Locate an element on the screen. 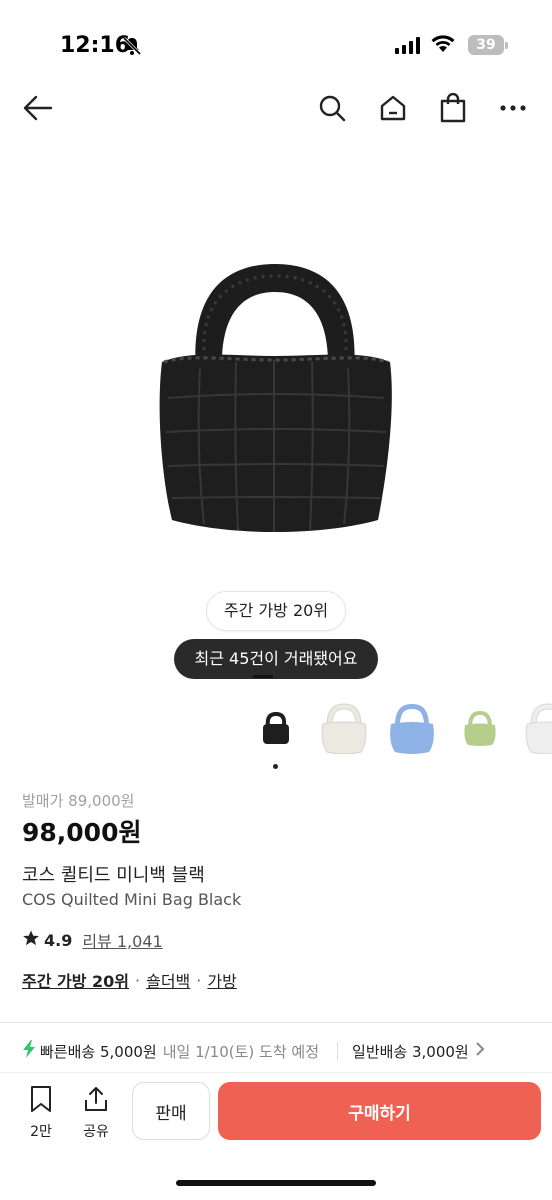  current-price: 98,000원 is located at coordinates (82, 832).